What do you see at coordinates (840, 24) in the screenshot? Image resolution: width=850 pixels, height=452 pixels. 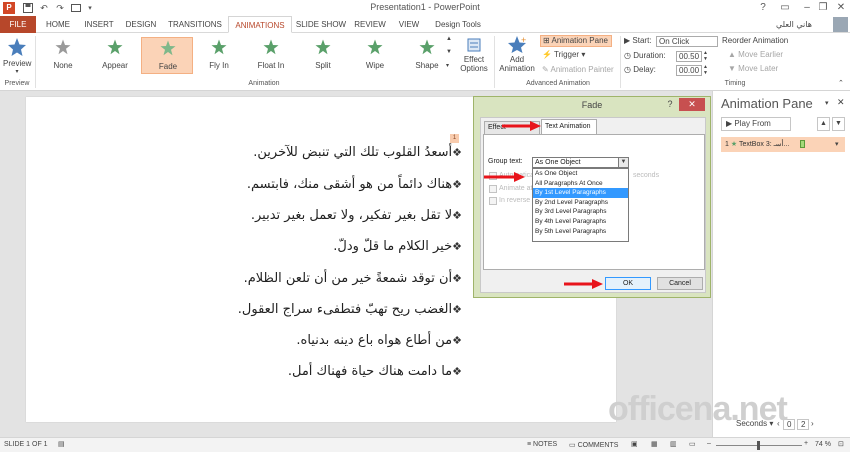 I see `avatar` at bounding box center [840, 24].